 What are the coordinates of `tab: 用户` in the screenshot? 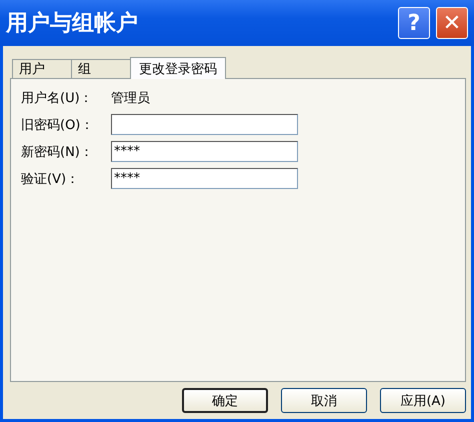 It's located at (42, 68).